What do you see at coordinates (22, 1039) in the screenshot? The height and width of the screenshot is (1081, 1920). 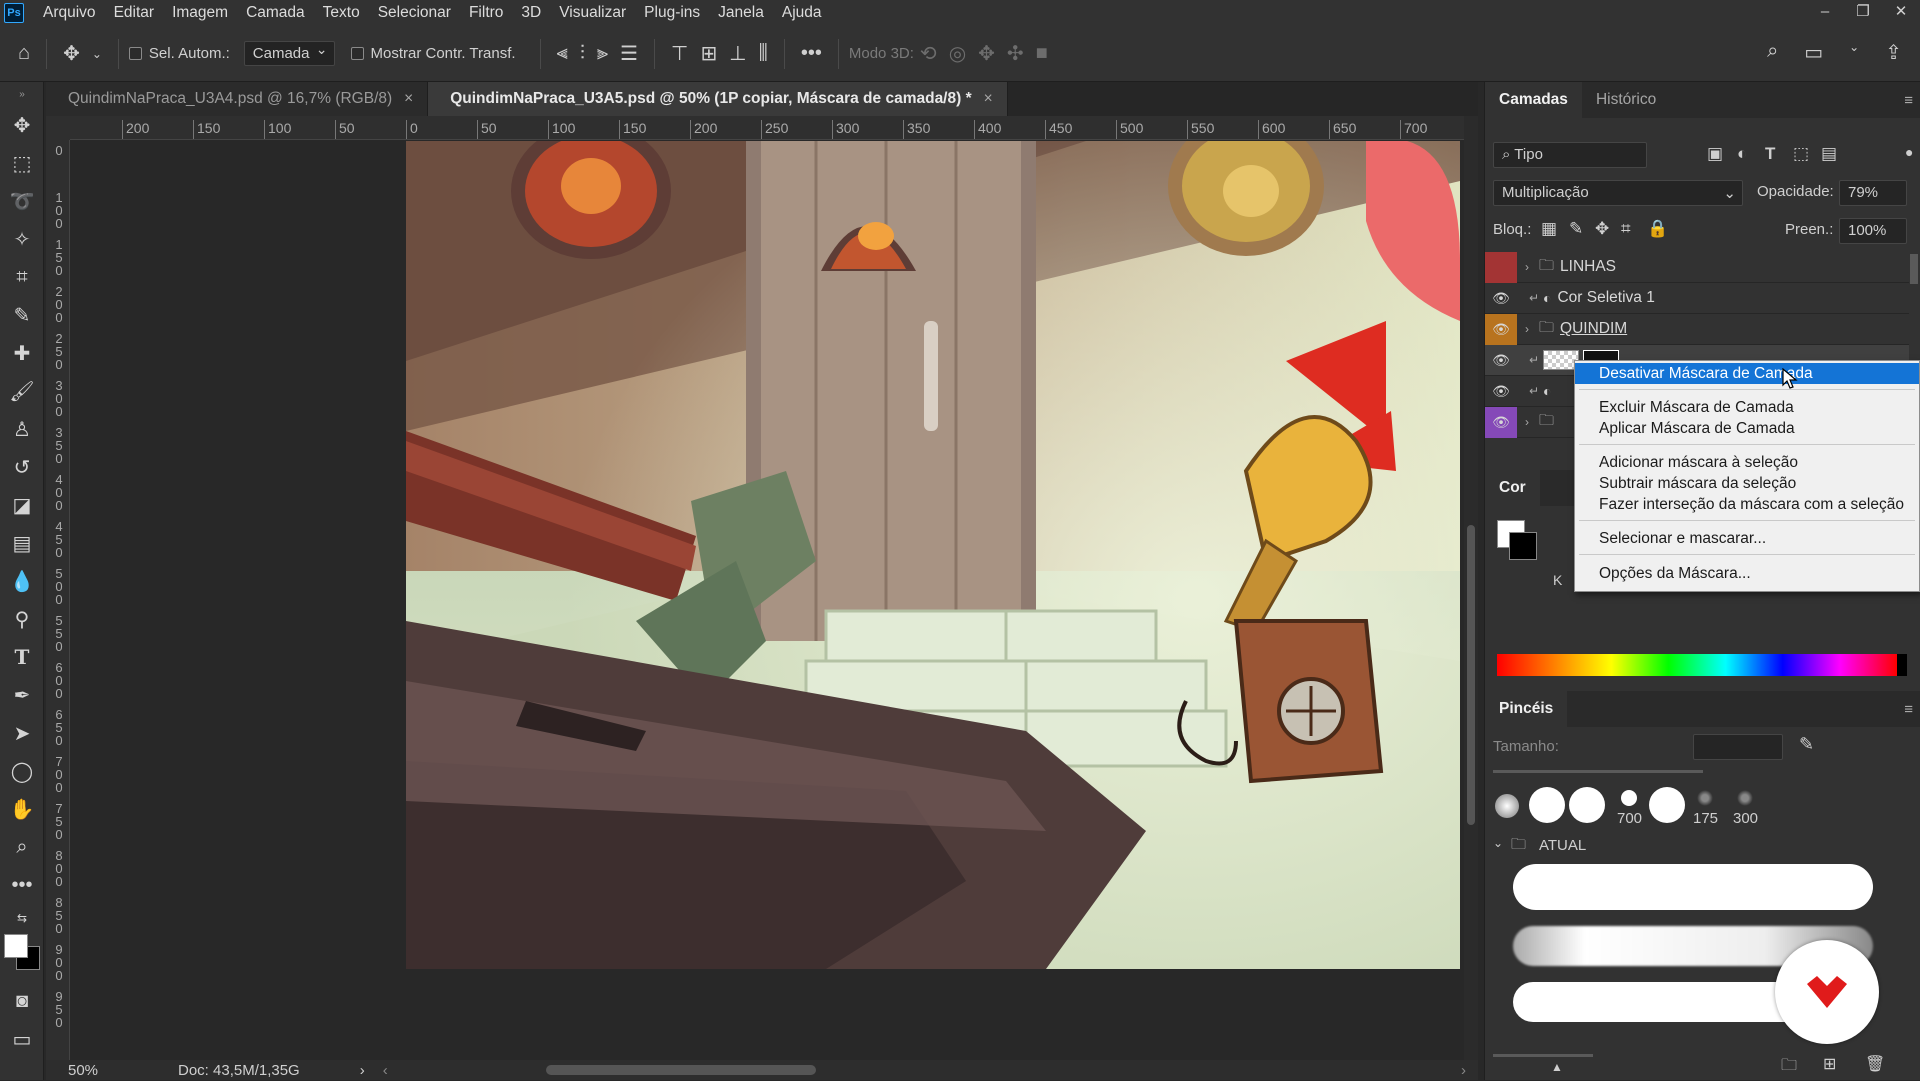 I see `screen-mode-icon: ▭` at bounding box center [22, 1039].